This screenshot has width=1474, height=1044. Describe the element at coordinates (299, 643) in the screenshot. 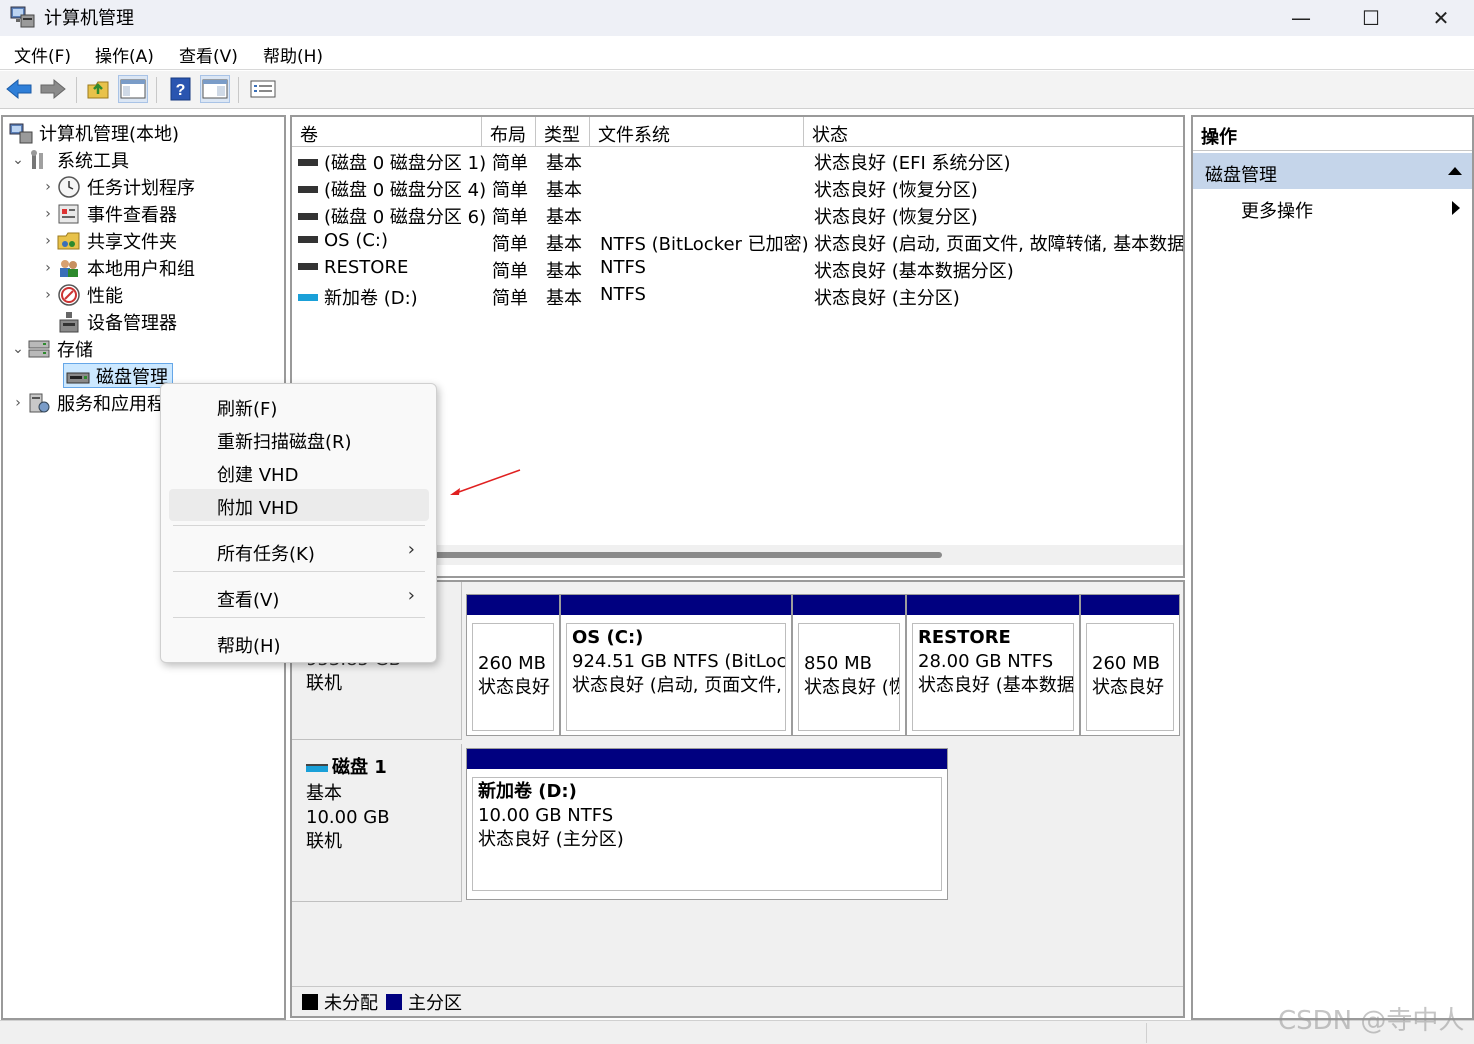

I see `menu-item-help: 帮助(H)` at that location.